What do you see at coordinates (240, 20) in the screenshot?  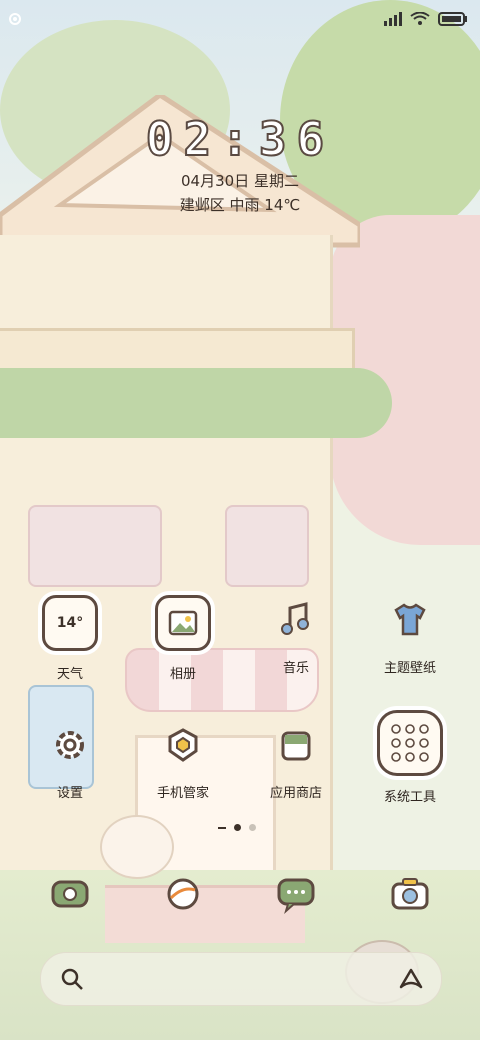 I see `status-bar` at bounding box center [240, 20].